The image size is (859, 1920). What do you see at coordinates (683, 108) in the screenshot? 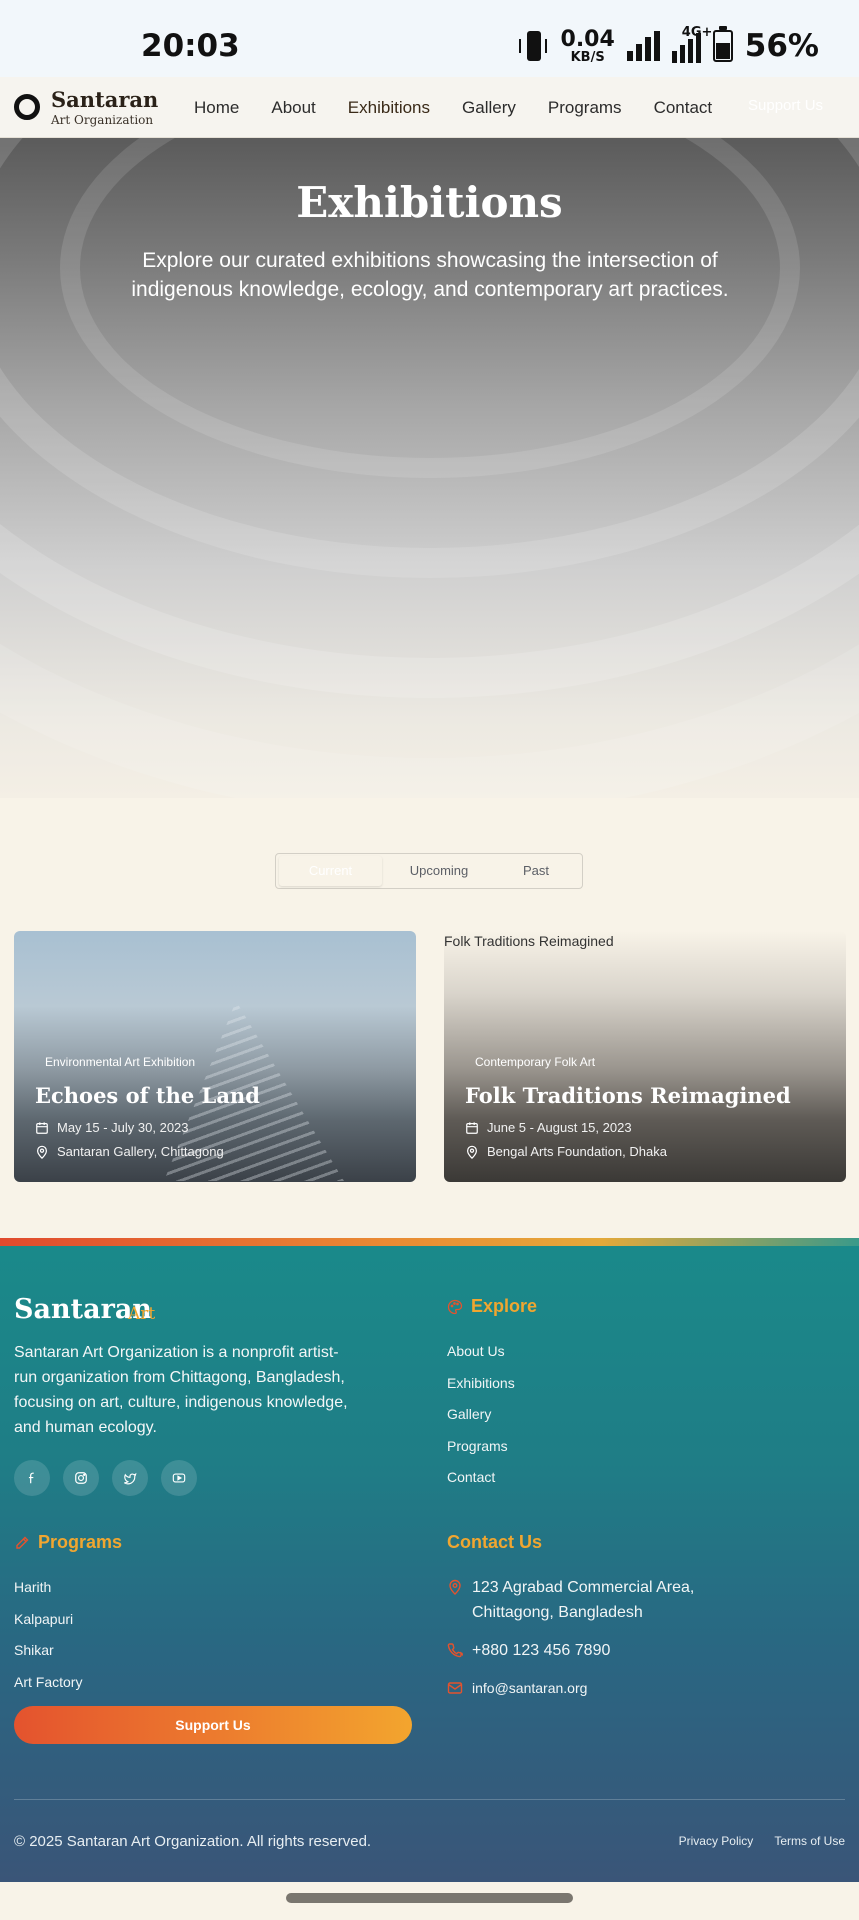
I see `nav-link-contact: Contact` at bounding box center [683, 108].